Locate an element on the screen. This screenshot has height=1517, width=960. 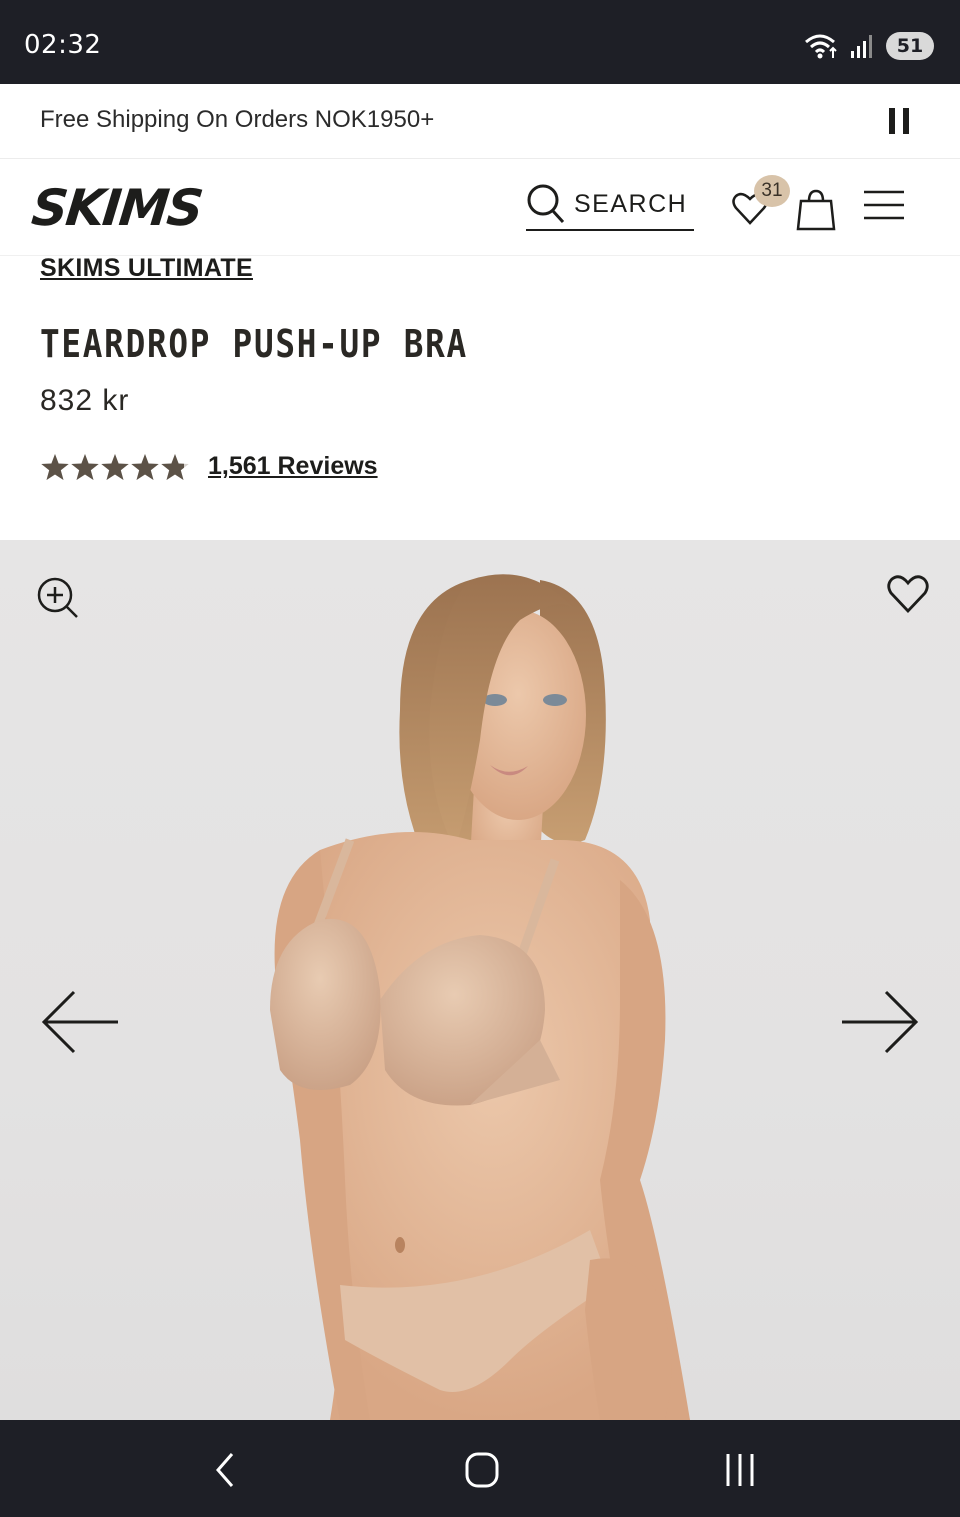
zoom-in-icon is located at coordinates (58, 598).